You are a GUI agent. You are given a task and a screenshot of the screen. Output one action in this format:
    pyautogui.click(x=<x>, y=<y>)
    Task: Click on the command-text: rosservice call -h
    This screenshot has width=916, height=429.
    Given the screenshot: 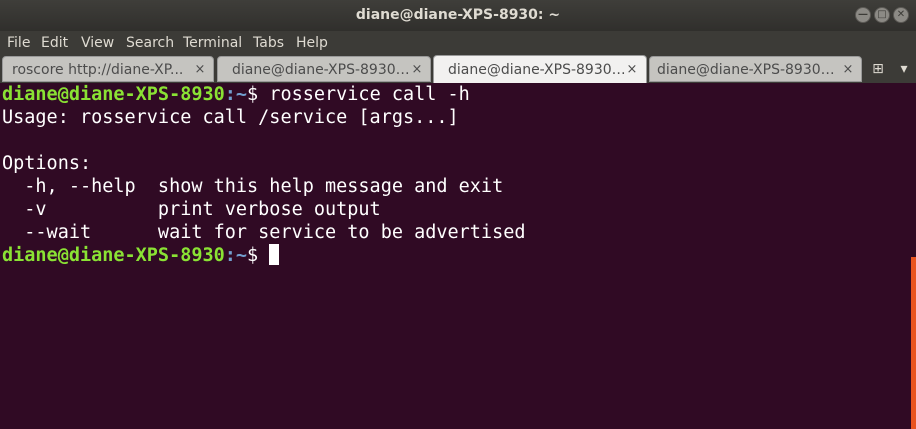 What is the action you would take?
    pyautogui.click(x=369, y=94)
    